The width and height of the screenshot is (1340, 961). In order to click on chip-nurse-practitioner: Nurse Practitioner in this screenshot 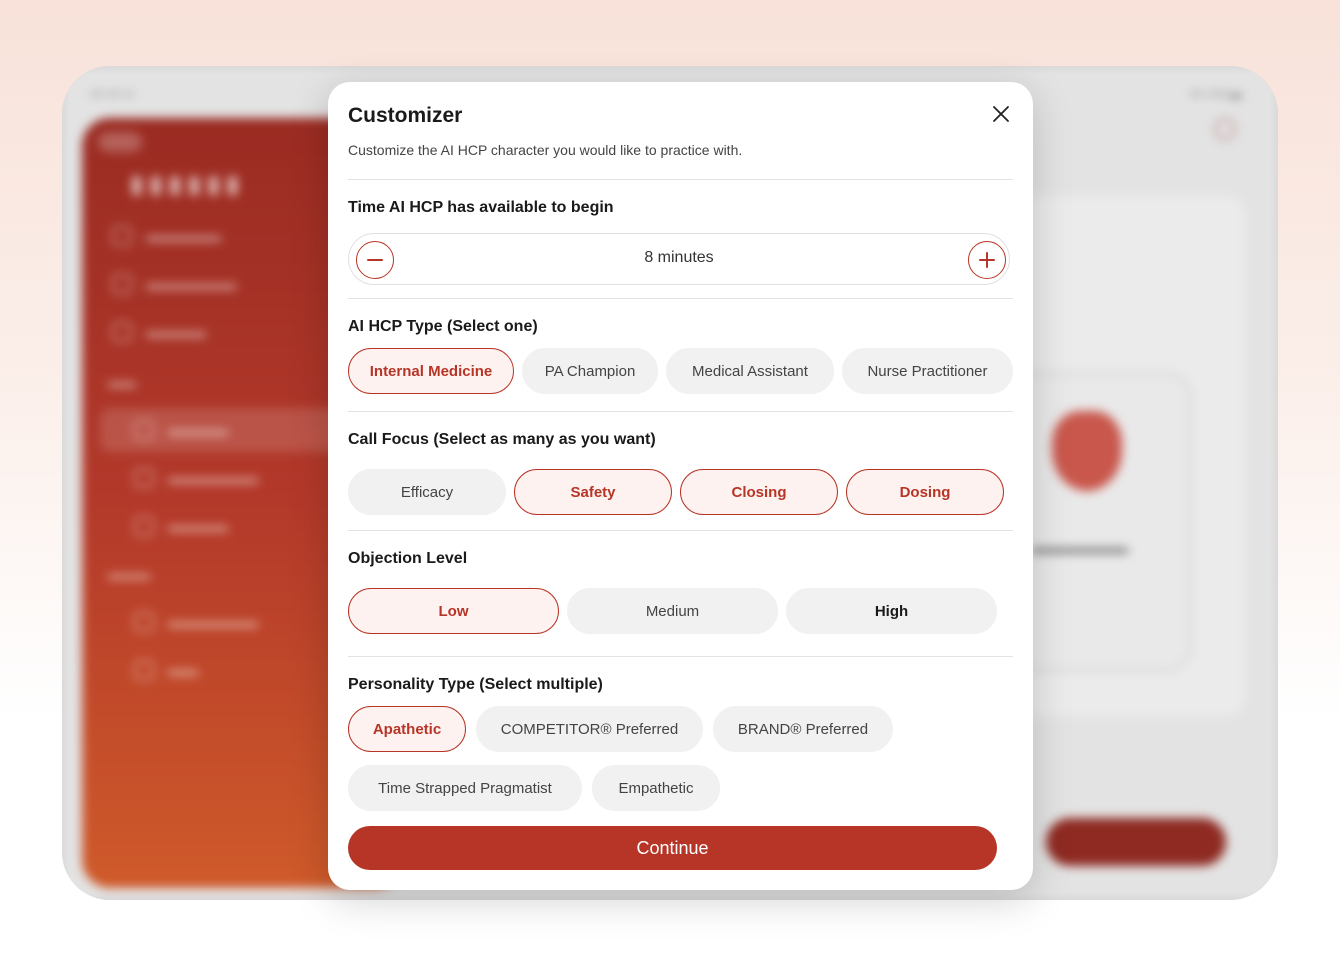, I will do `click(927, 371)`.